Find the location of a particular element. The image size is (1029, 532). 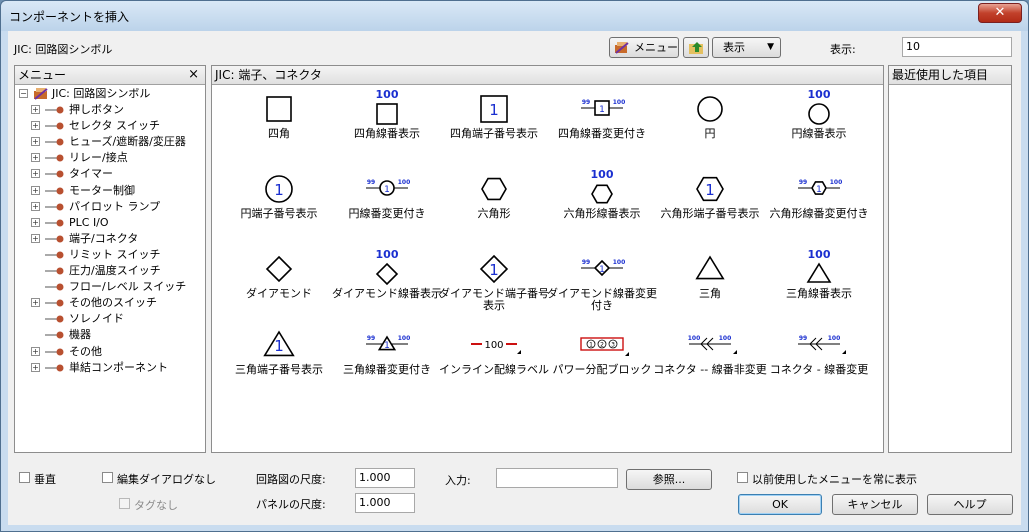

symbol-tile-connector-nochange: 100 100 コネクタ -- 線番非変更 is located at coordinates (710, 364).